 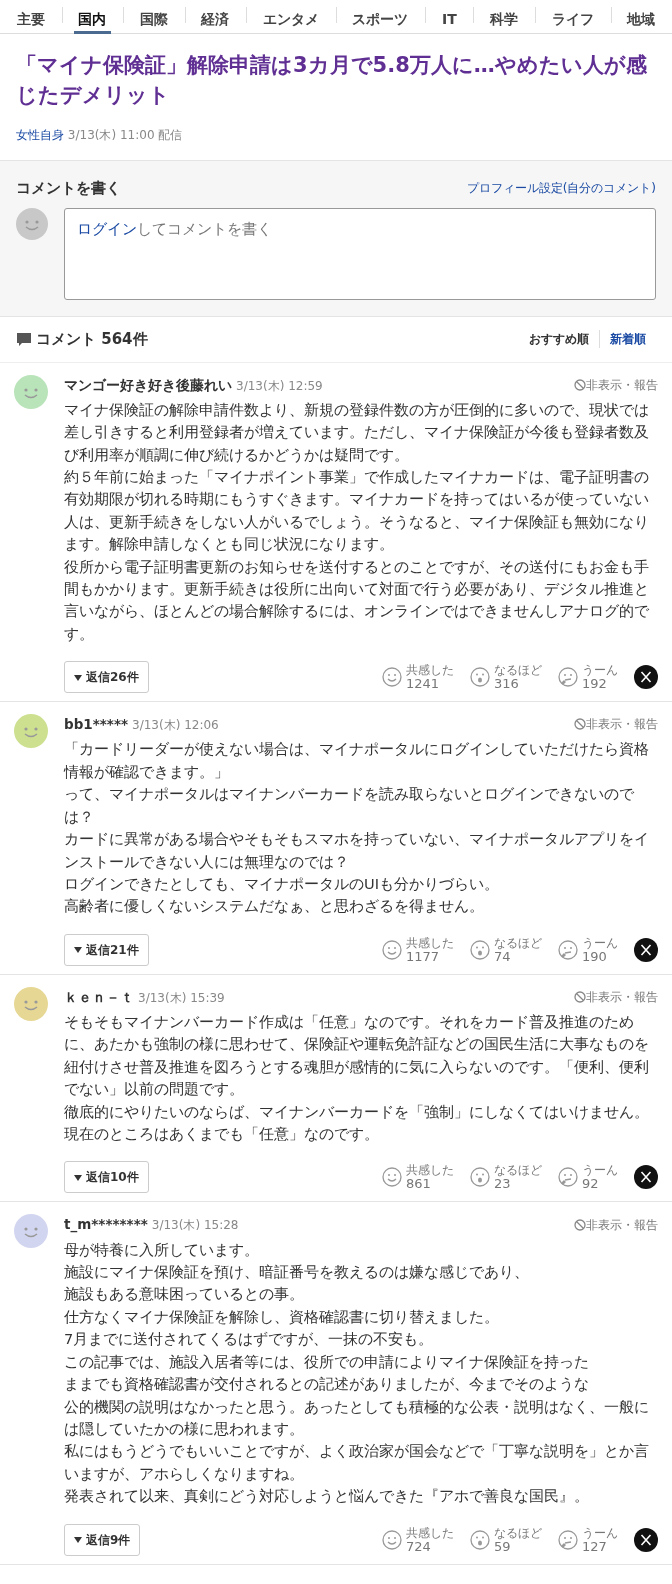 I want to click on comment-input-field: ログイン してコメントを書く, so click(x=360, y=253).